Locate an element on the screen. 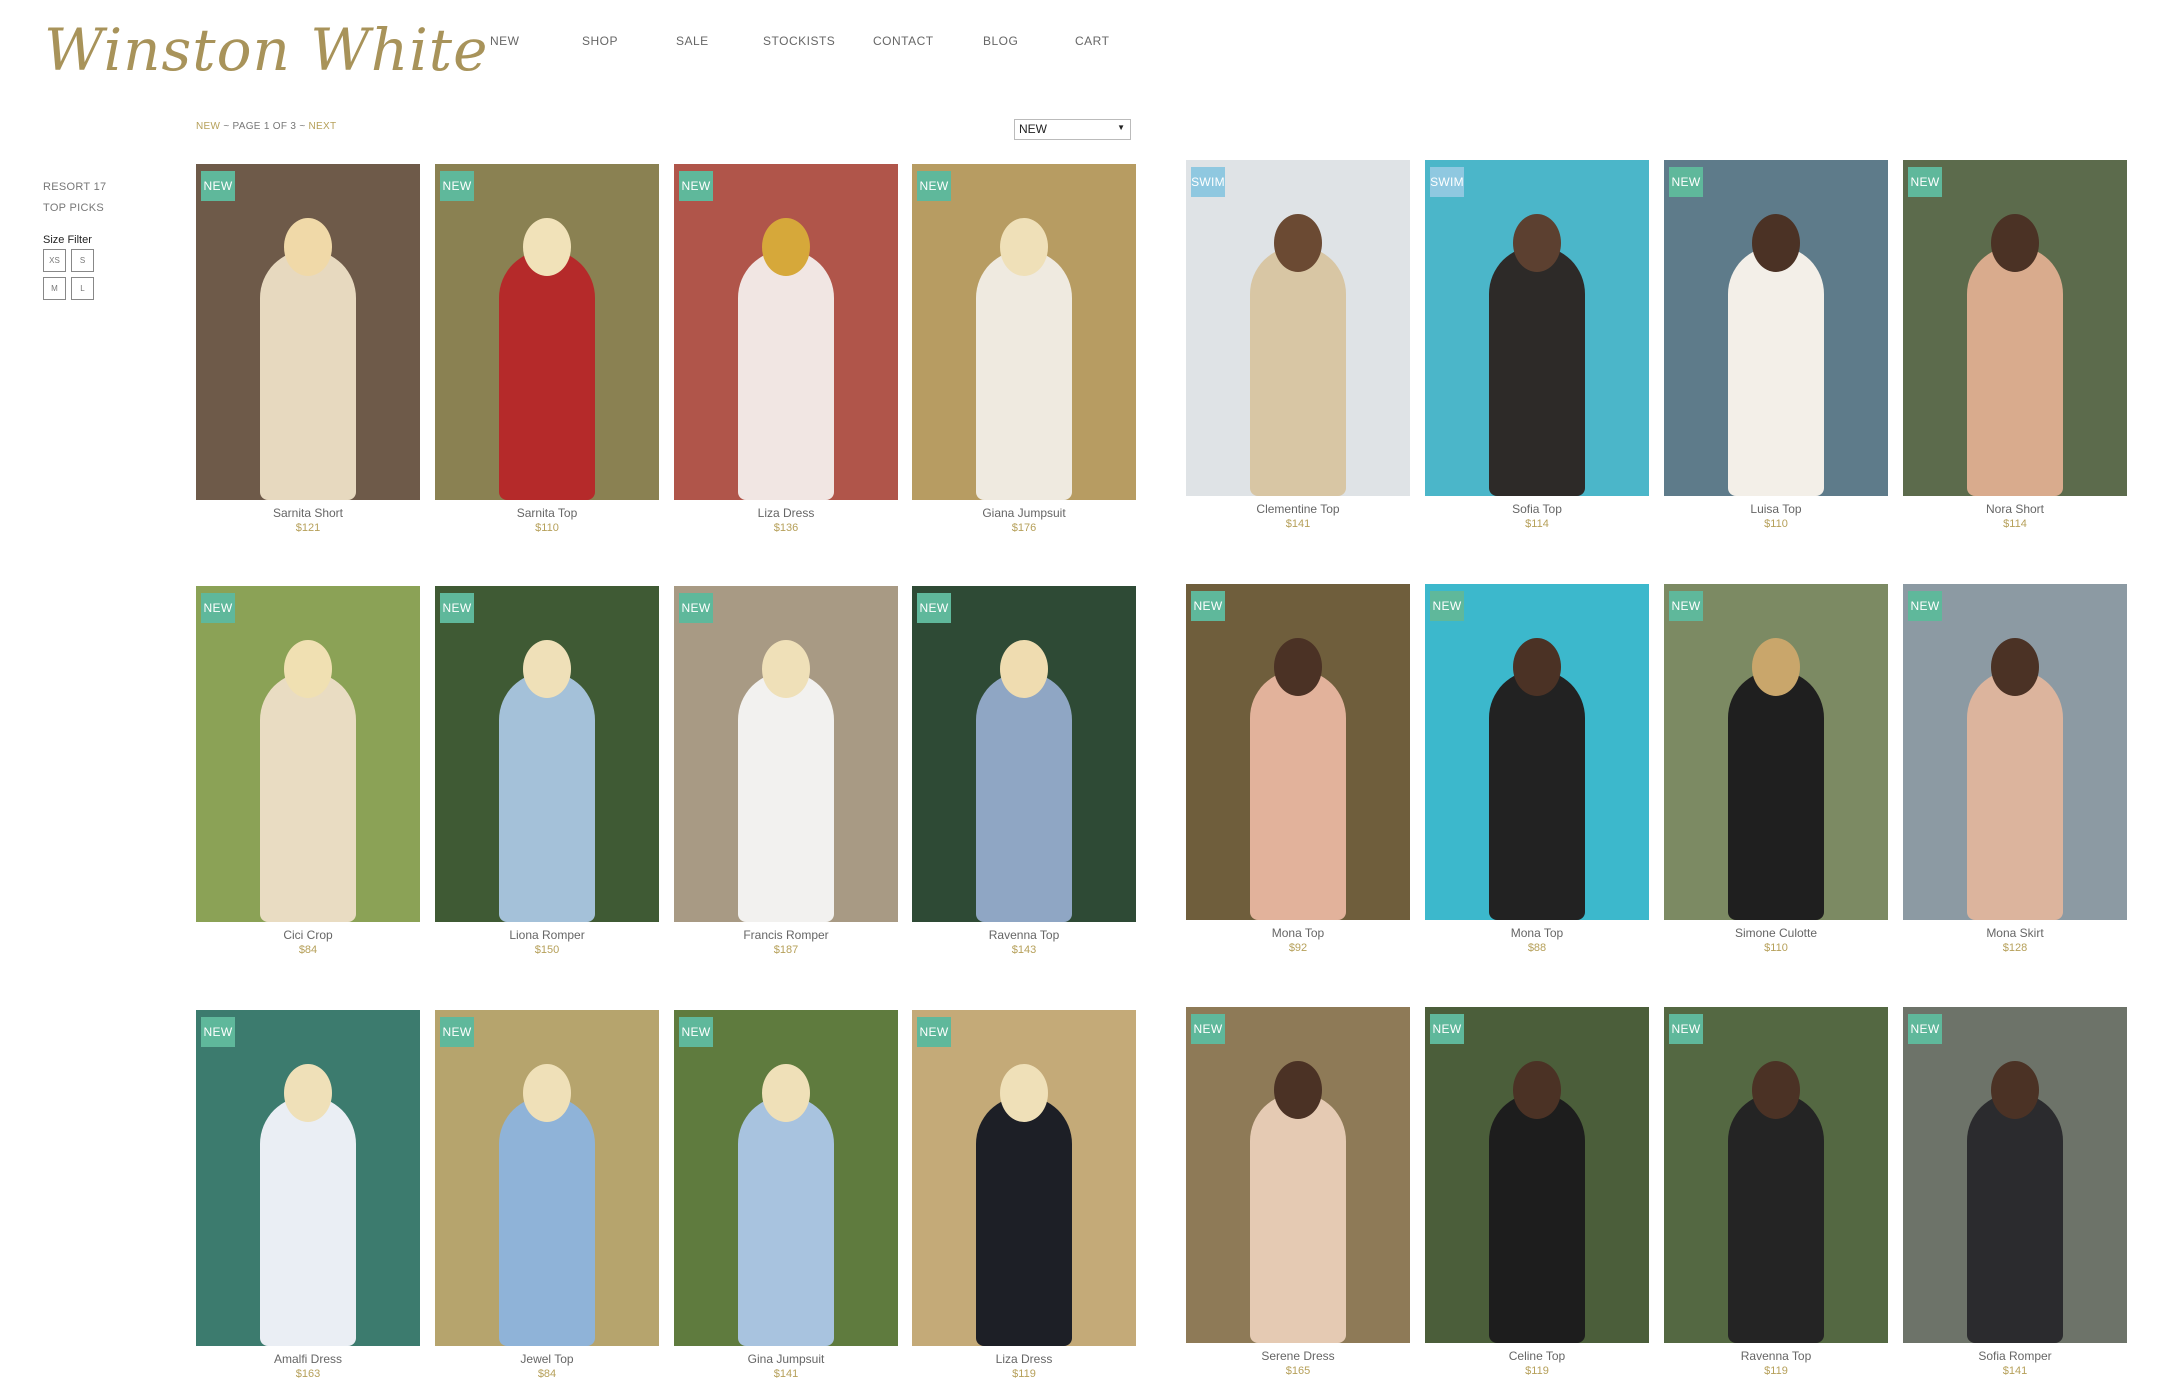 This screenshot has width=2161, height=1386. product-card: NEW Francis Romper $187 is located at coordinates (786, 771).